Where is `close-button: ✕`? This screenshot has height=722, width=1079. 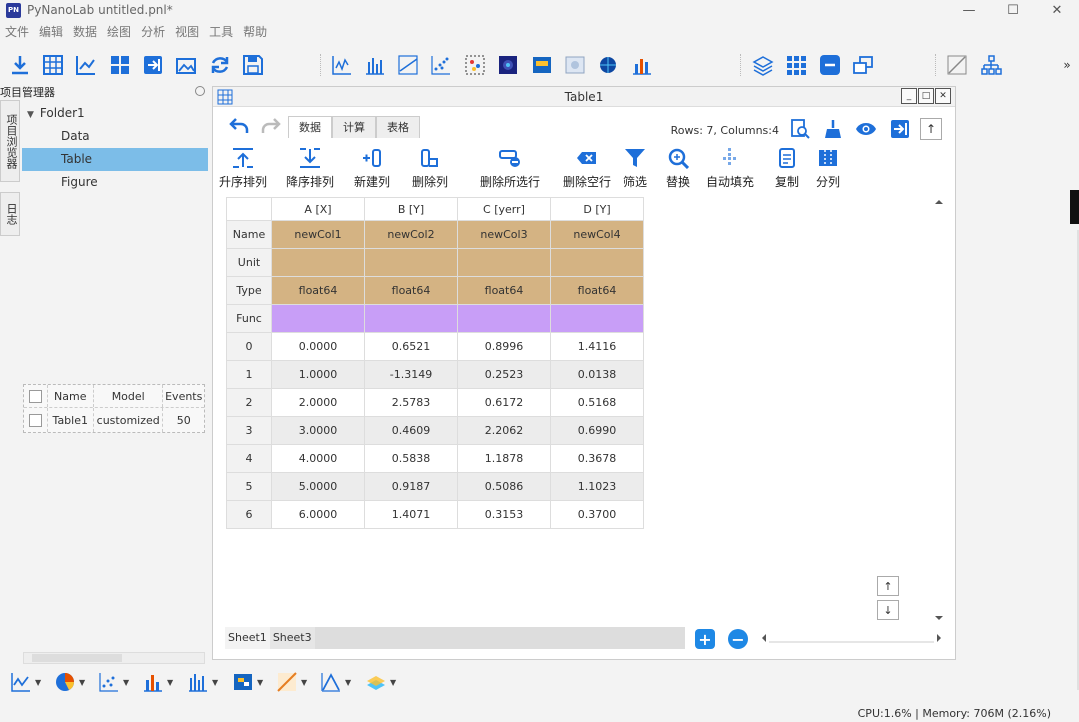
close-button: ✕ is located at coordinates (1057, 10).